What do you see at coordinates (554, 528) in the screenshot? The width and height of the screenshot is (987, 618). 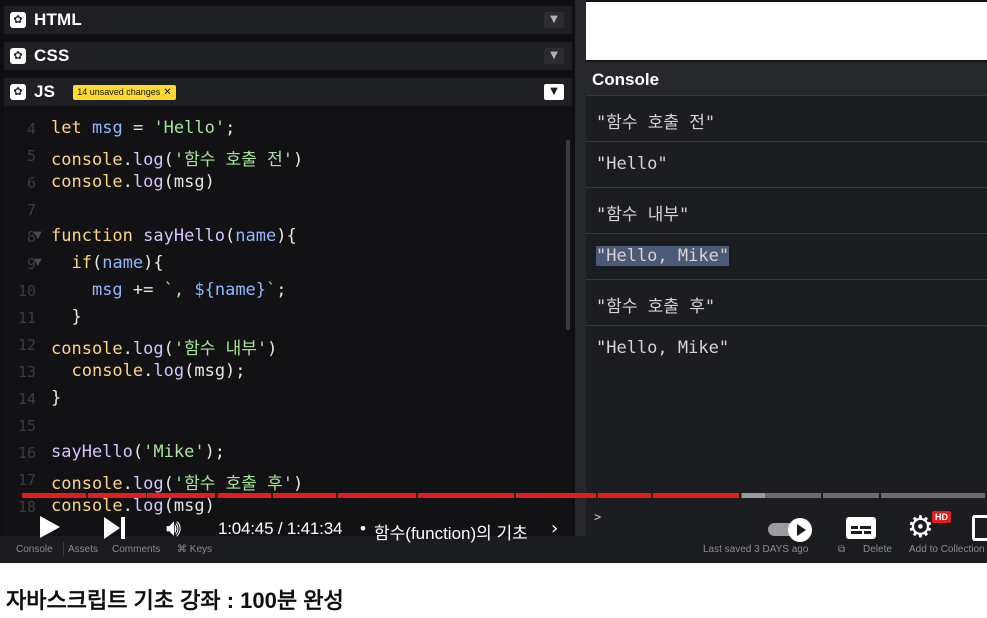 I see `chevron-right-icon: ›` at bounding box center [554, 528].